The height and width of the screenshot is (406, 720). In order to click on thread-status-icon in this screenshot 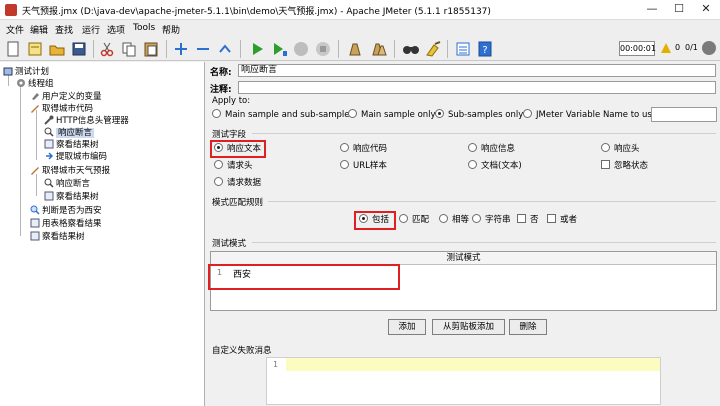, I will do `click(709, 48)`.